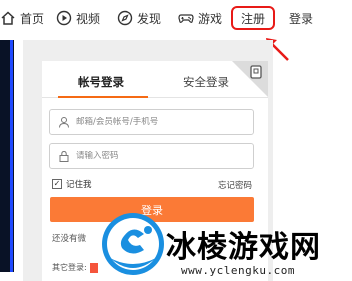 This screenshot has width=352, height=281. What do you see at coordinates (149, 18) in the screenshot?
I see `nav-discover-label: 发现` at bounding box center [149, 18].